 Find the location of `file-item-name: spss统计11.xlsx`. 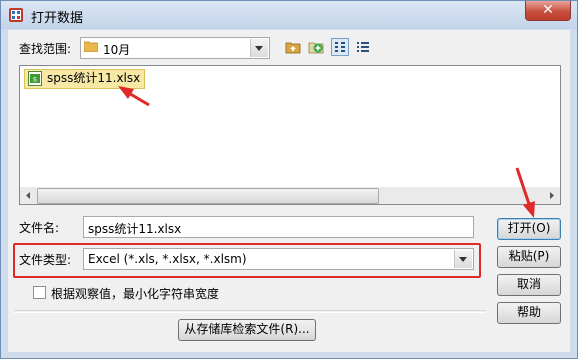

file-item-name: spss统计11.xlsx is located at coordinates (94, 78).